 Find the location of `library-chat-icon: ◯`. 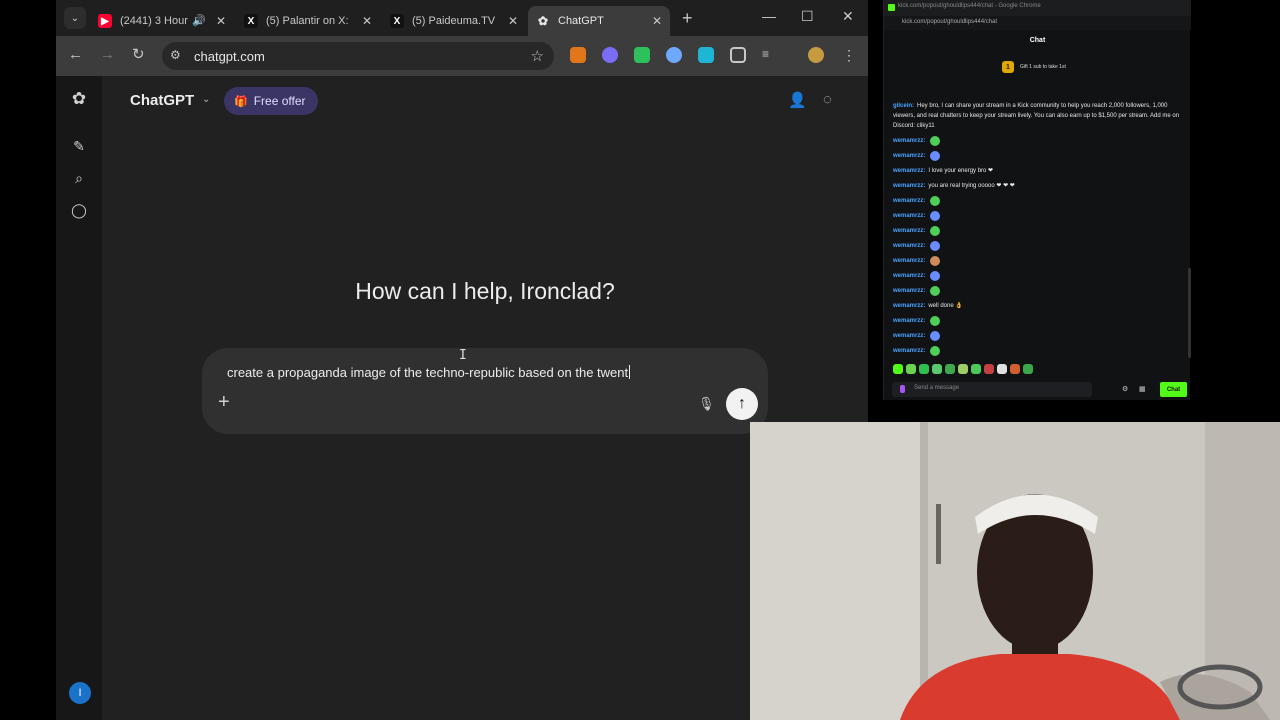

library-chat-icon: ◯ is located at coordinates (79, 210).